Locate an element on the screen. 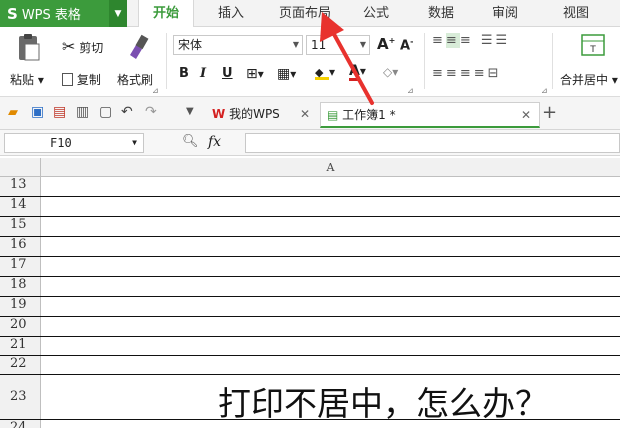 This screenshot has width=620, height=428. grid-row: 19 is located at coordinates (310, 307).